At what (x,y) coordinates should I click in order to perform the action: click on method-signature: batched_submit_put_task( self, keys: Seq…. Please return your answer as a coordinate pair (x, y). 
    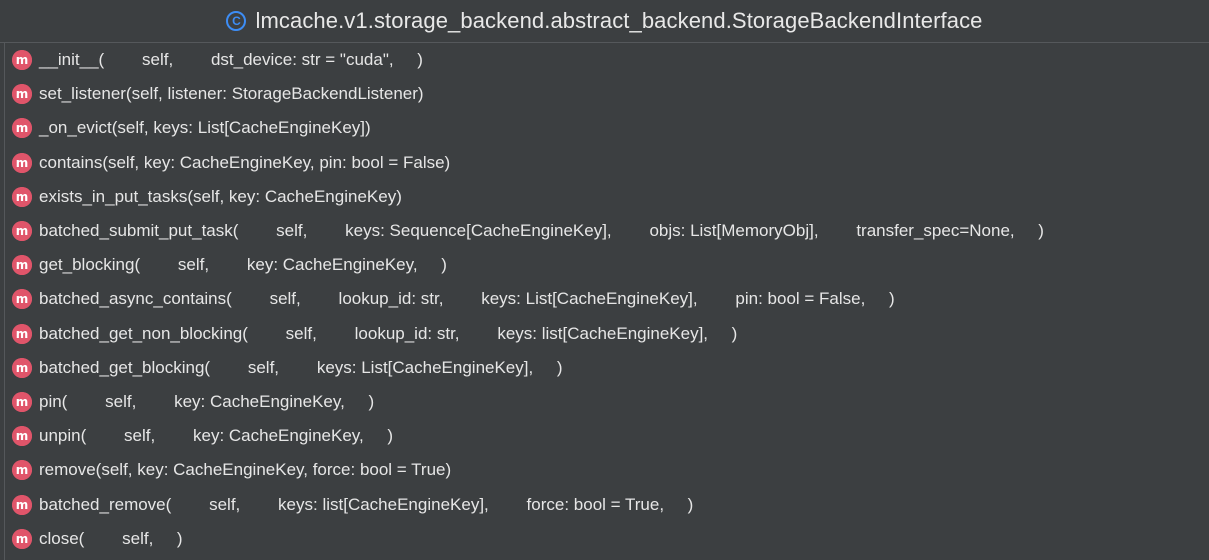
    Looking at the image, I should click on (541, 231).